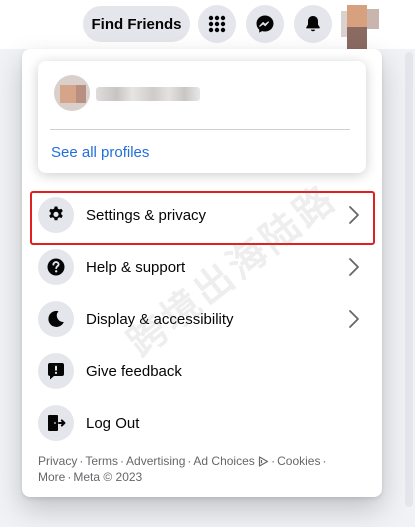  I want to click on notifications-button, so click(313, 24).